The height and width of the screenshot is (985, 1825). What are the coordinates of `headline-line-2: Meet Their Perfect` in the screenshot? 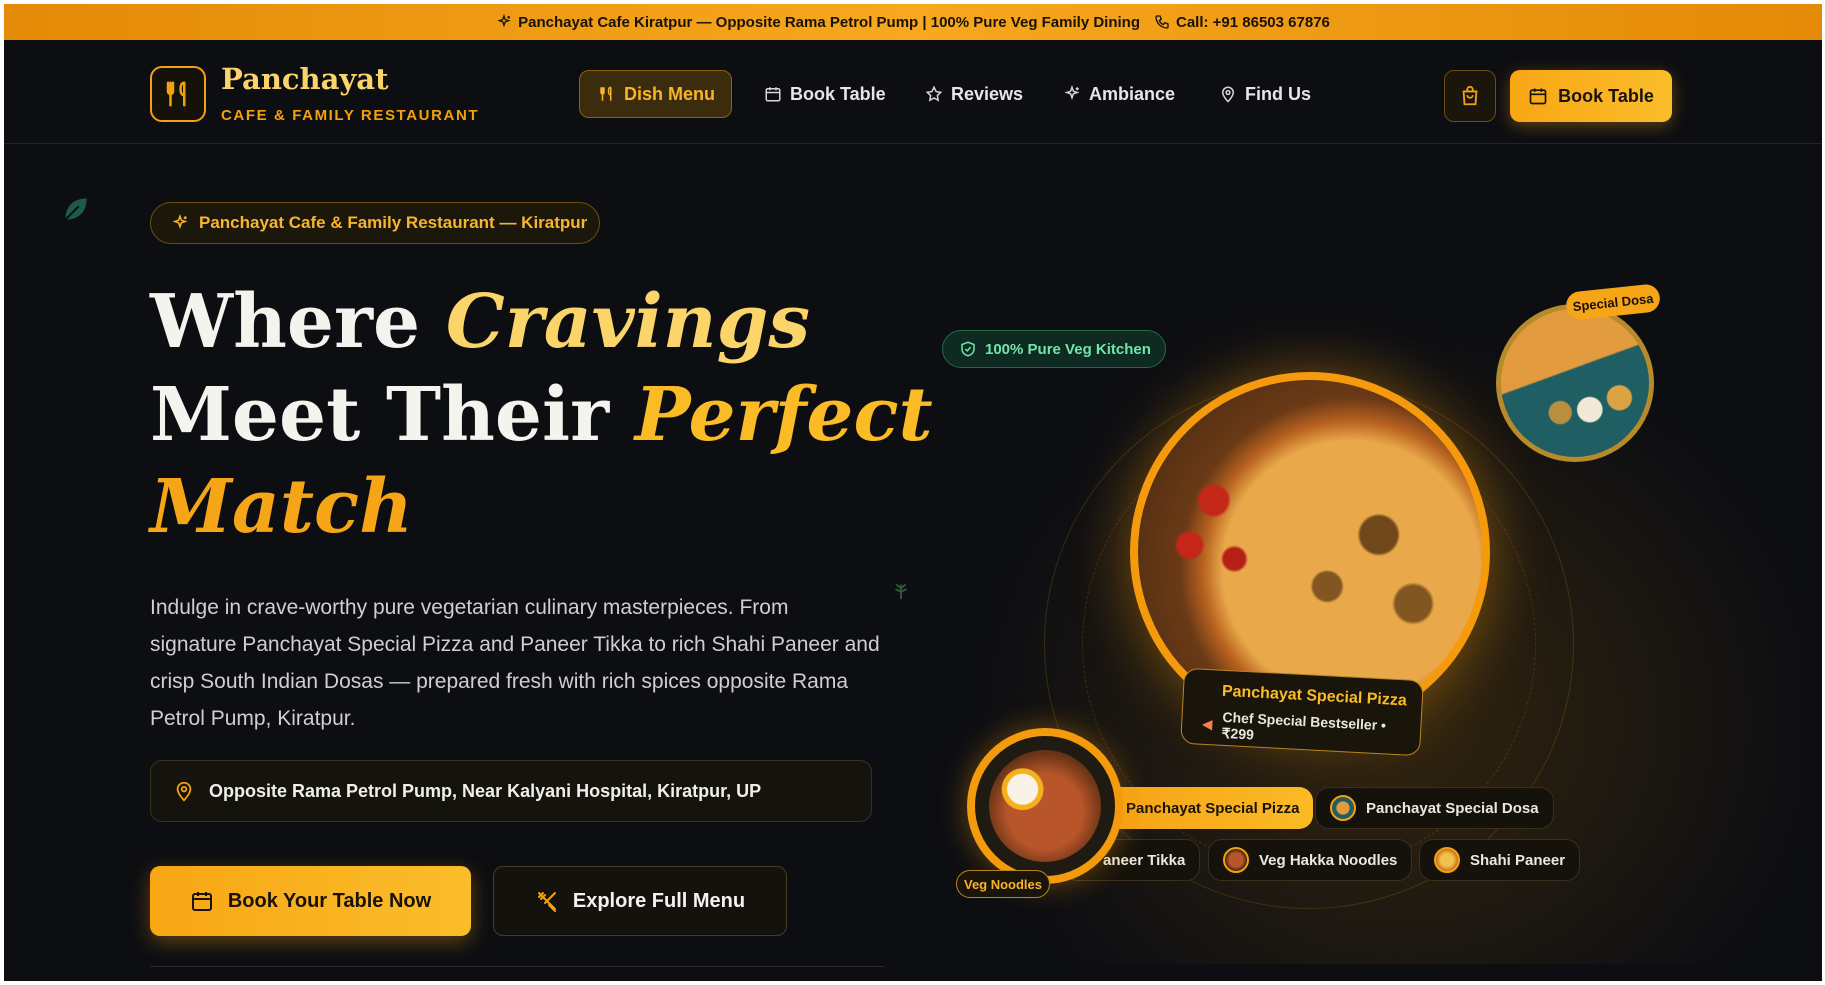 It's located at (541, 415).